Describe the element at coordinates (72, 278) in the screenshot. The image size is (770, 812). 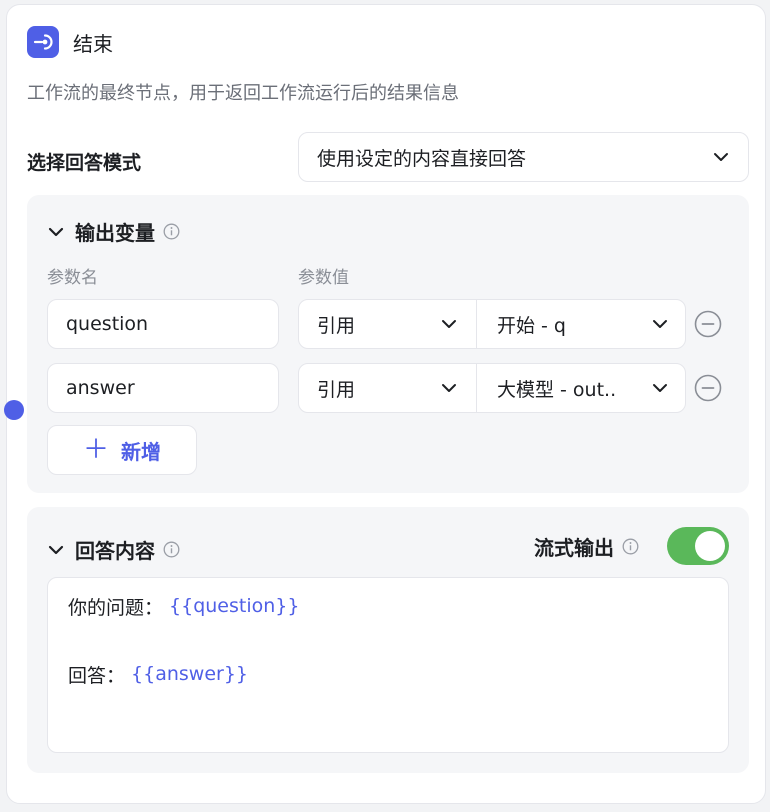
I see `param-name-column-label: 参数名` at that location.